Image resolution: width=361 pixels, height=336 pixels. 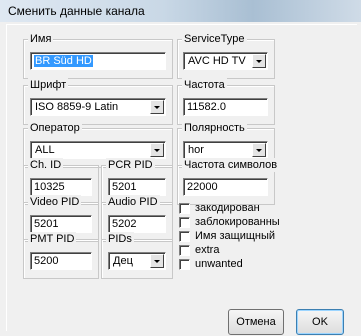 I want to click on polarity-select: hor, so click(x=225, y=150).